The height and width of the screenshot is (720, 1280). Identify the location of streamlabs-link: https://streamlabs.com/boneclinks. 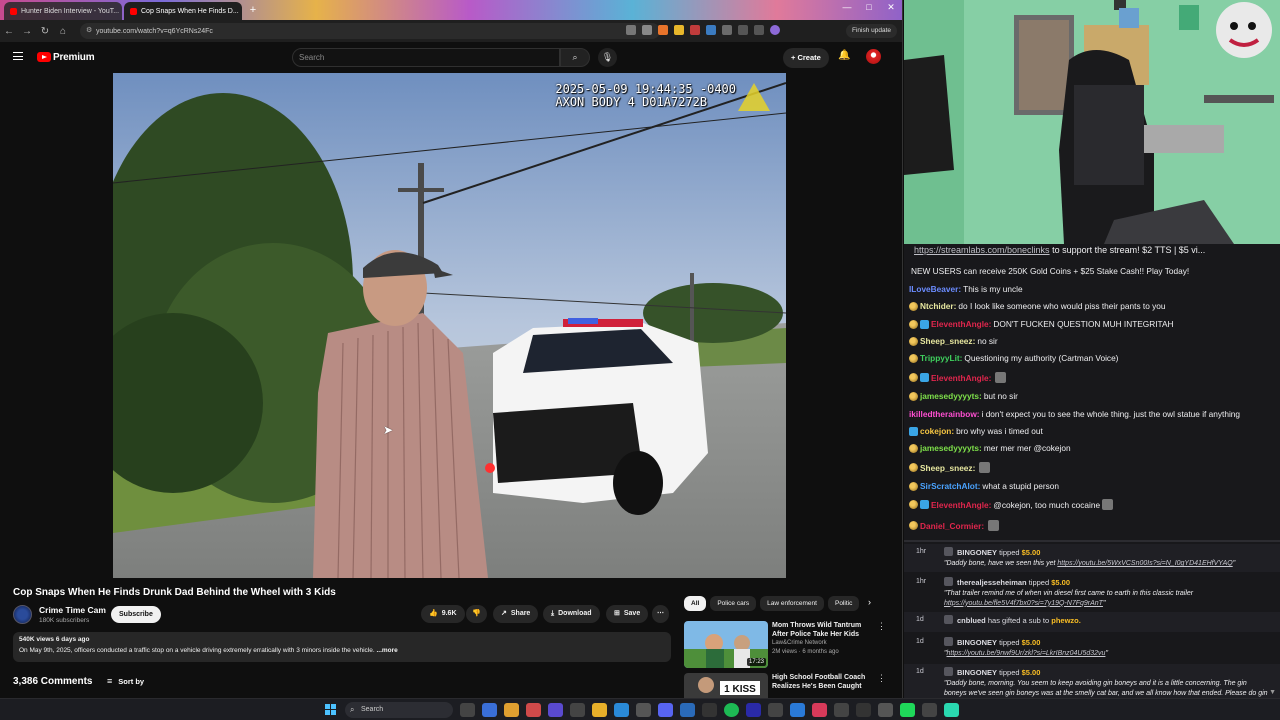
(982, 250).